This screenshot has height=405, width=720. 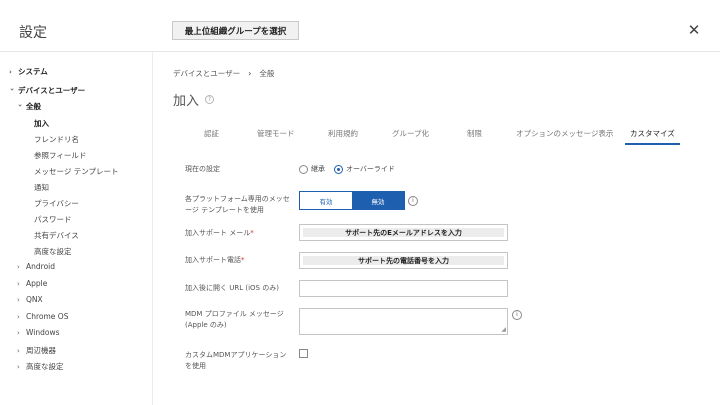 What do you see at coordinates (53, 251) in the screenshot?
I see `sidebar-item-advanced-general: 高度な設定` at bounding box center [53, 251].